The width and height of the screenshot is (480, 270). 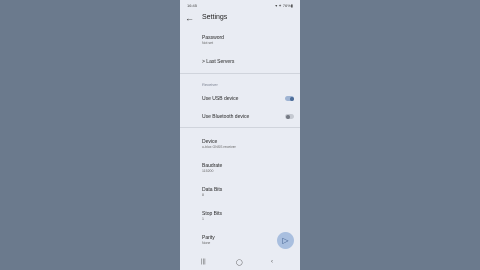 I want to click on parity-value: None, so click(x=206, y=243).